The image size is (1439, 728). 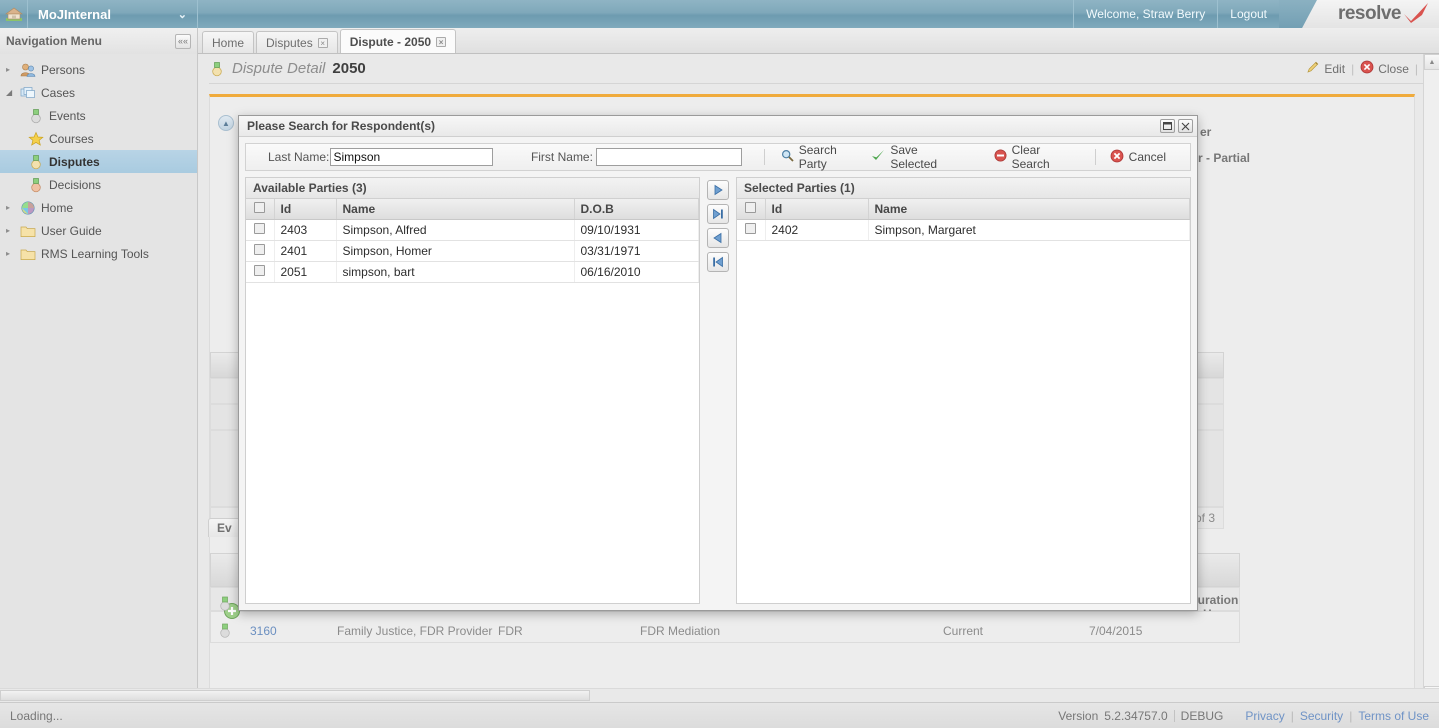 I want to click on cell-id: 2051, so click(x=305, y=272).